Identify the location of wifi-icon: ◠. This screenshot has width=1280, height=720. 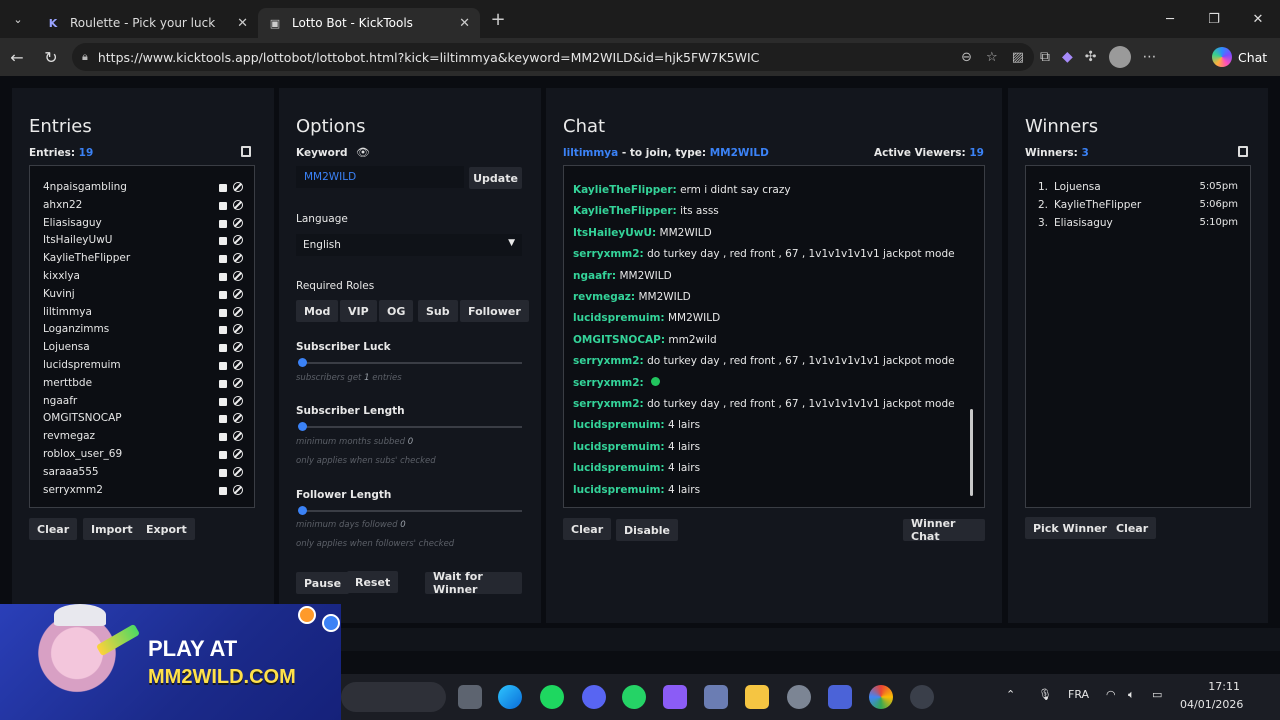
(1111, 694).